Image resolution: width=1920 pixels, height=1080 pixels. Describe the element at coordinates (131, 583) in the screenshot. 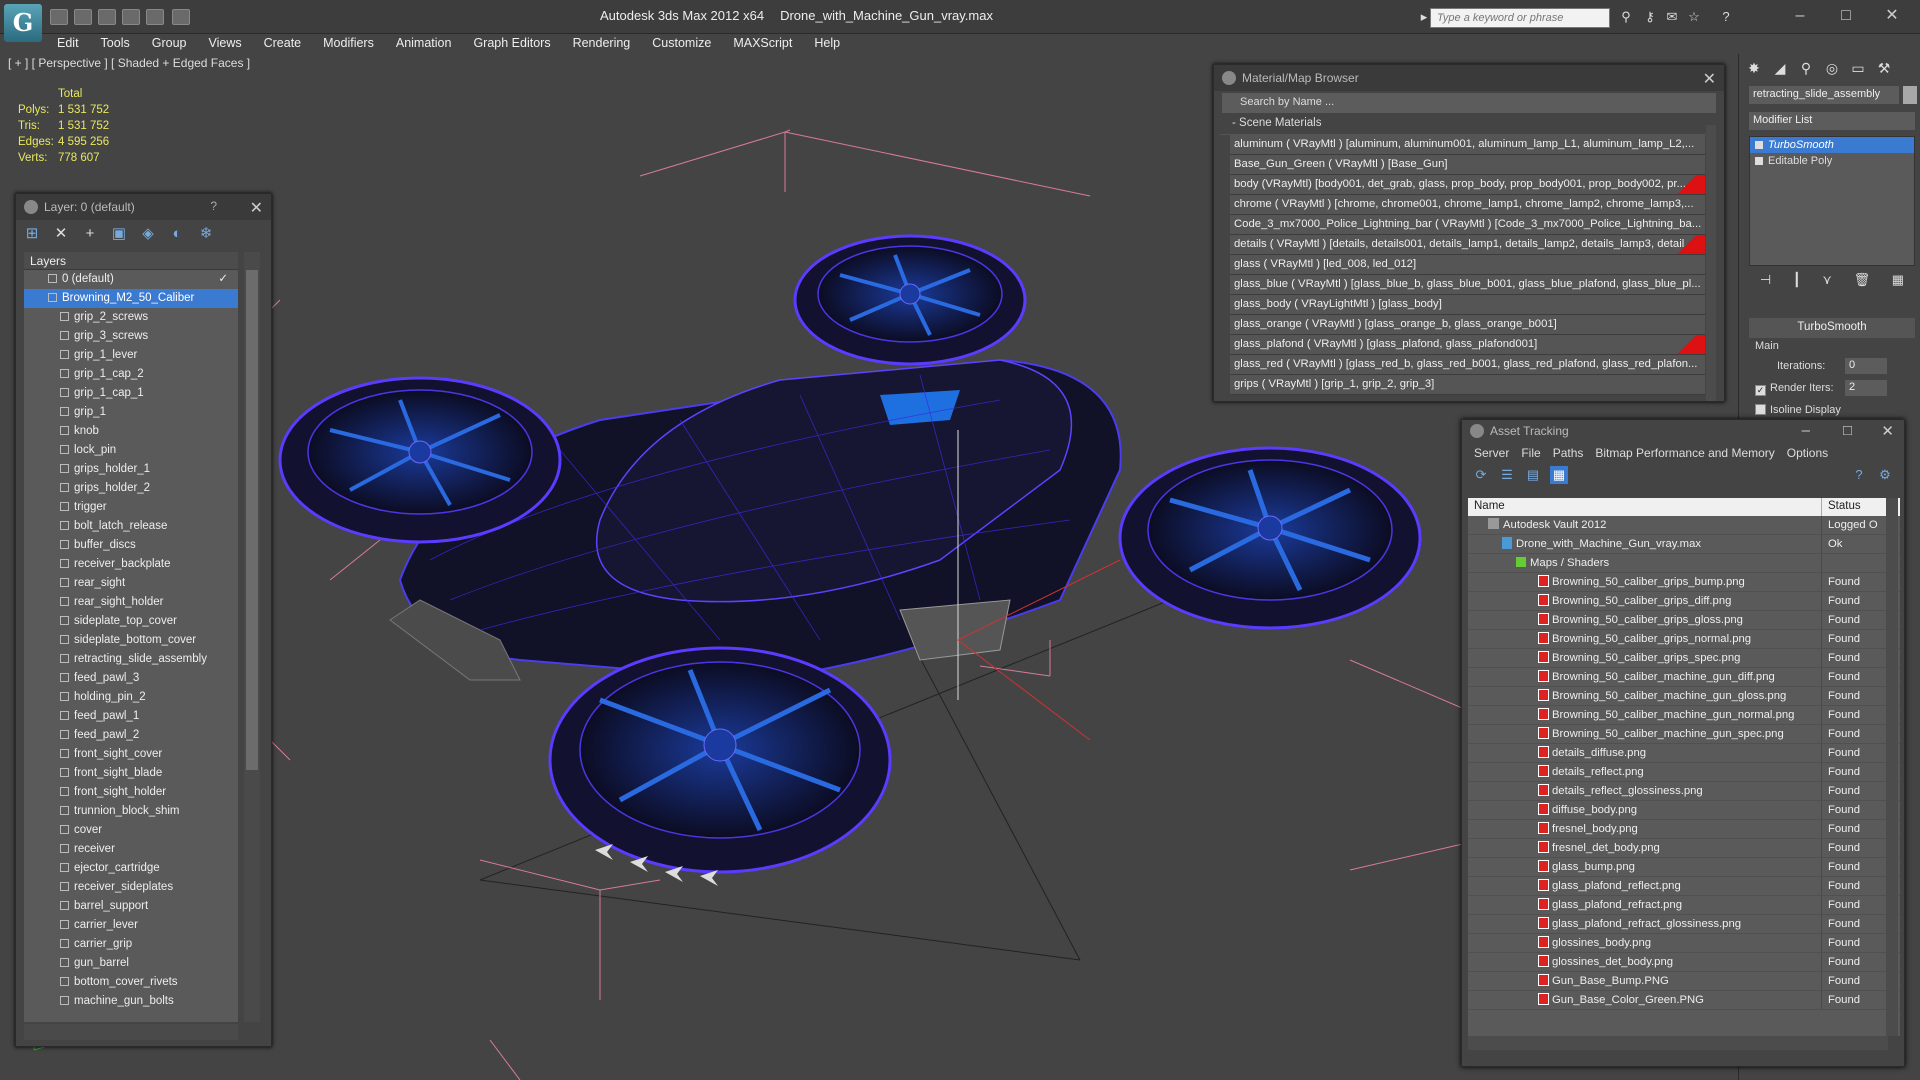

I see `layer-row: rear_sight` at that location.